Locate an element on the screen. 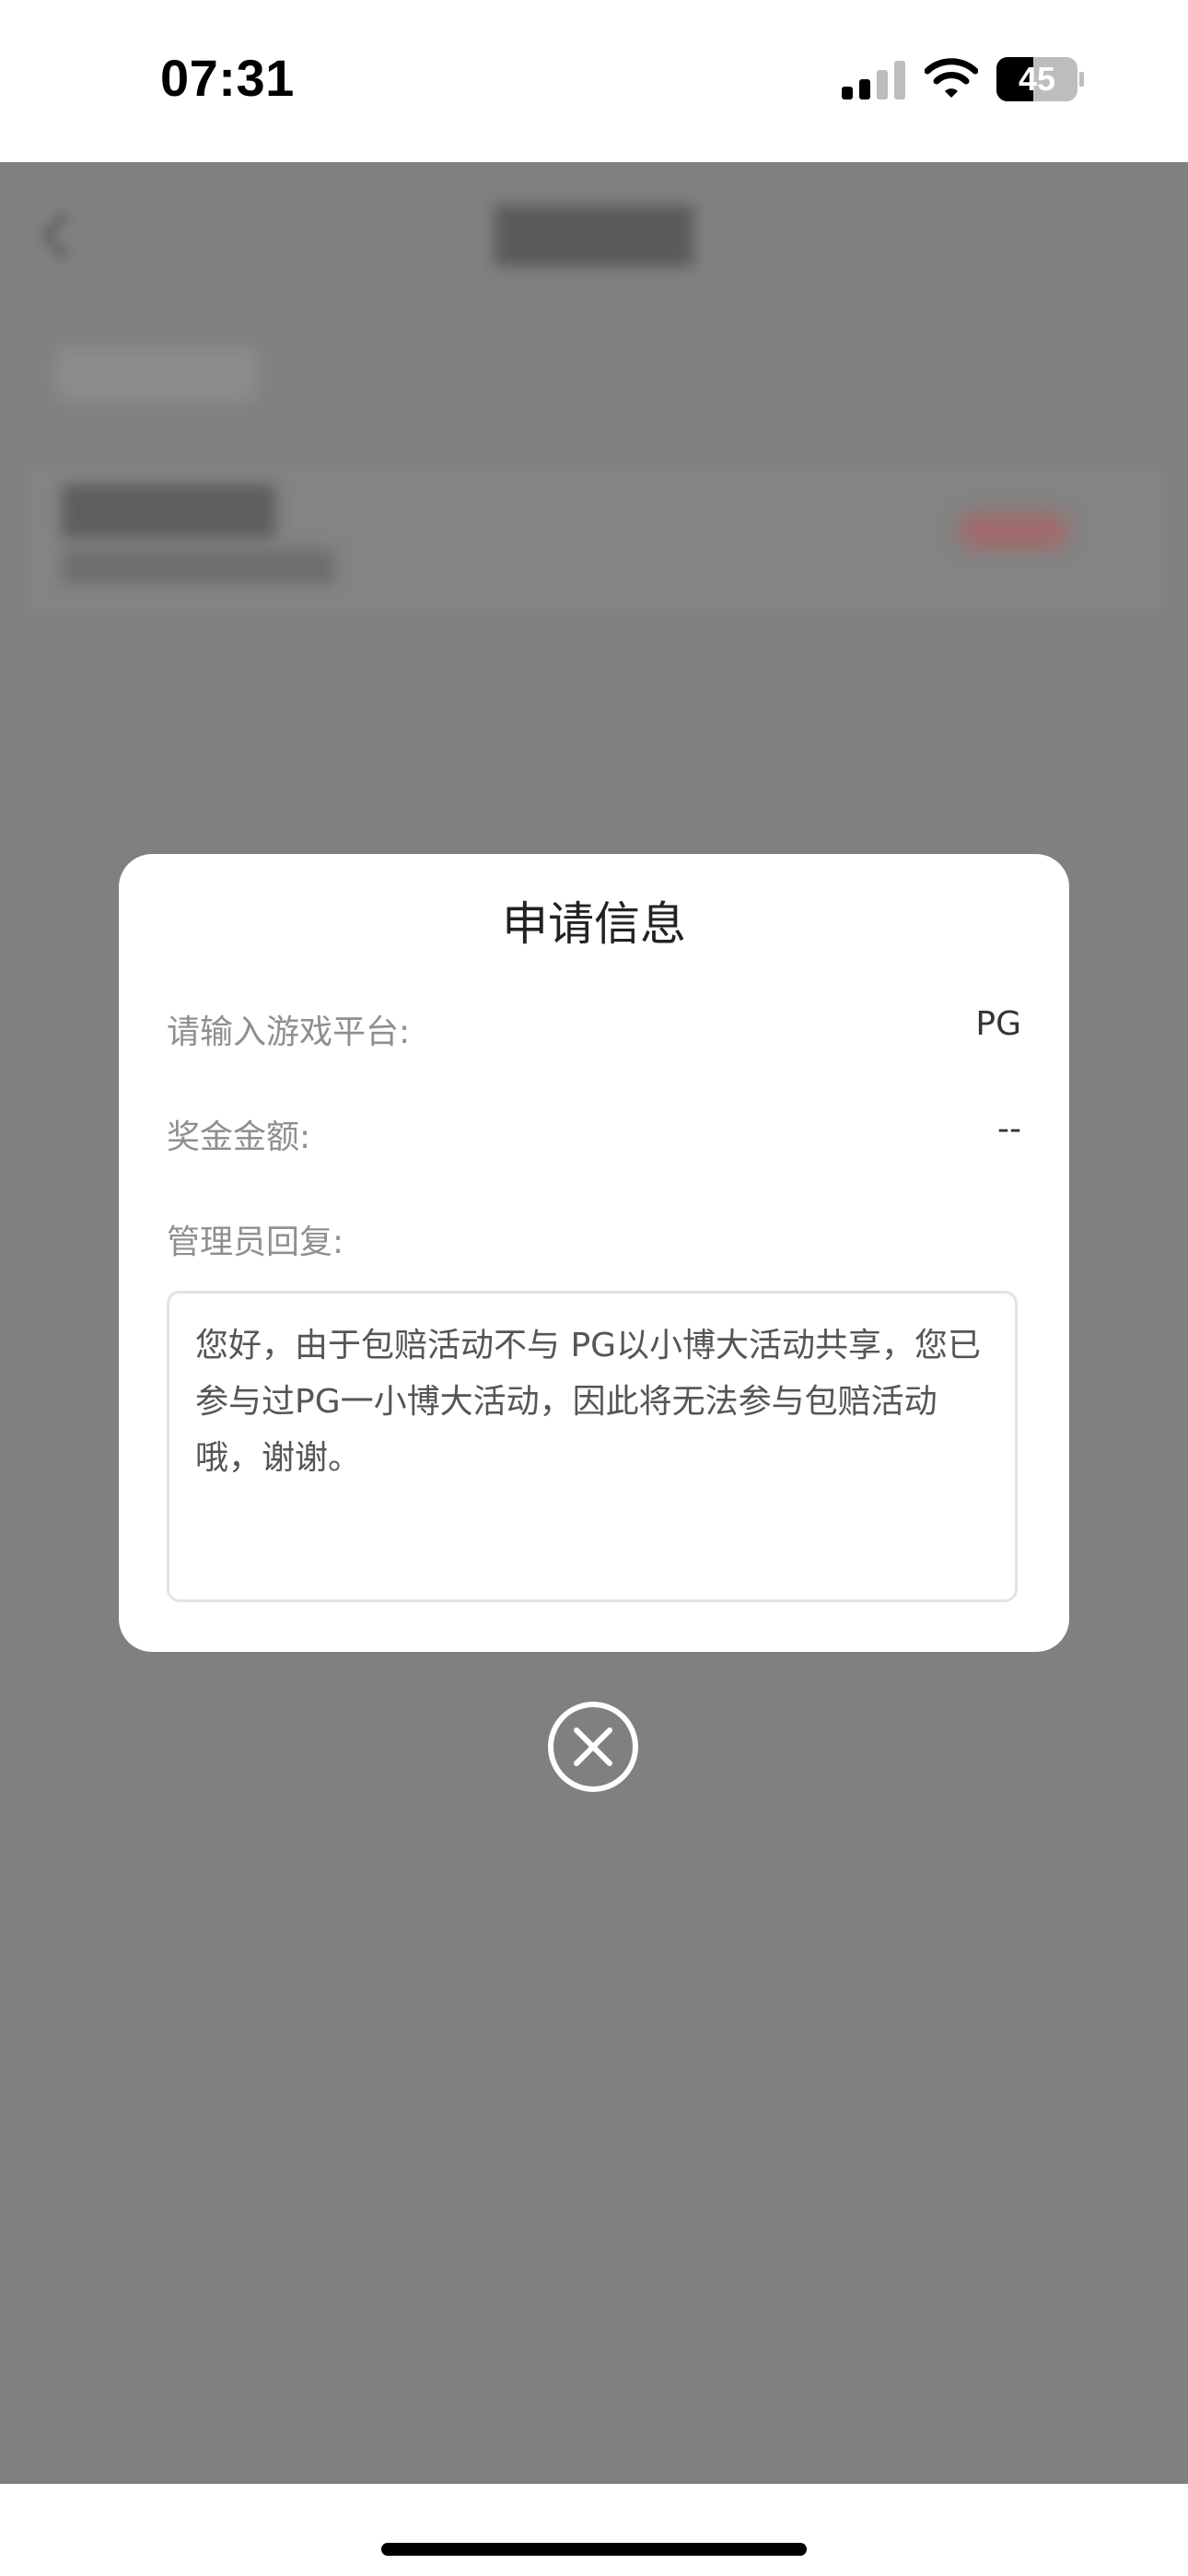 This screenshot has width=1188, height=2576. modal-title: 申请信息 is located at coordinates (594, 924).